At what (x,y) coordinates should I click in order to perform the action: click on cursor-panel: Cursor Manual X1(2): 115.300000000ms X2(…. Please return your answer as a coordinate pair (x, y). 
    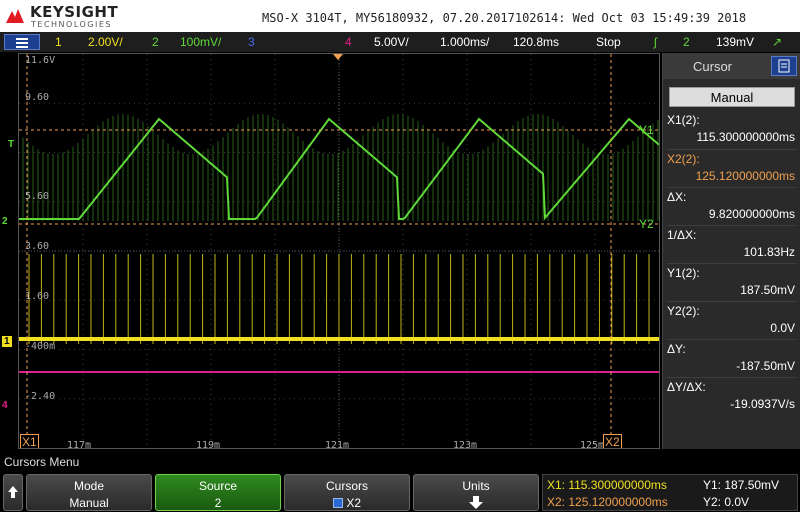
    Looking at the image, I should click on (731, 251).